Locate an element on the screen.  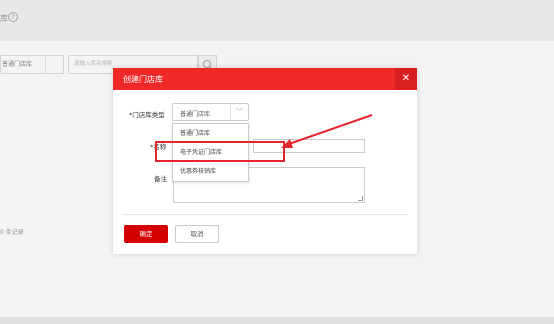
store-type-select: 普通门店库 ﹀ is located at coordinates (210, 112).